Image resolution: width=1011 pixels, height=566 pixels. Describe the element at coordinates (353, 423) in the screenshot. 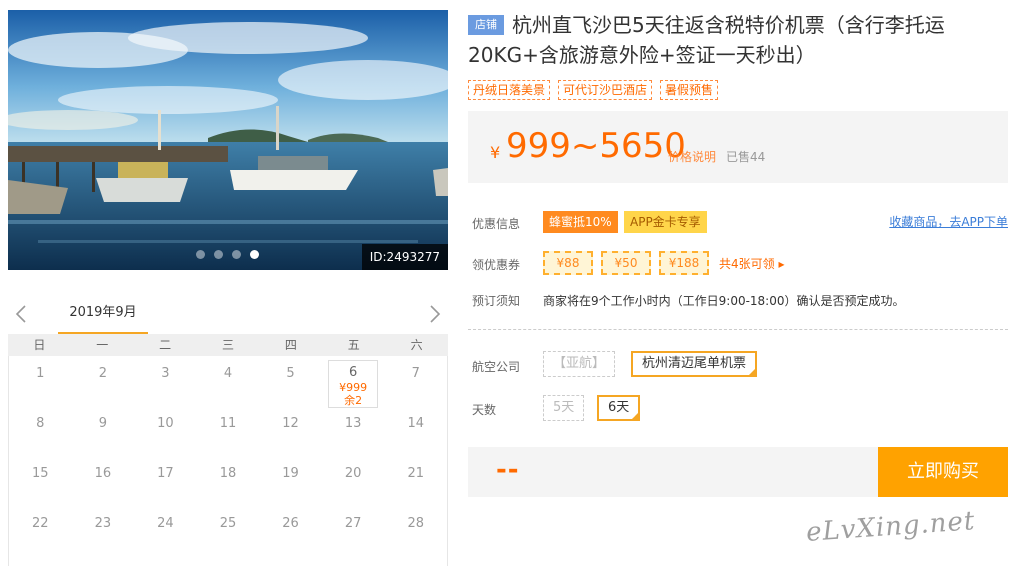

I see `day-number: 13` at that location.